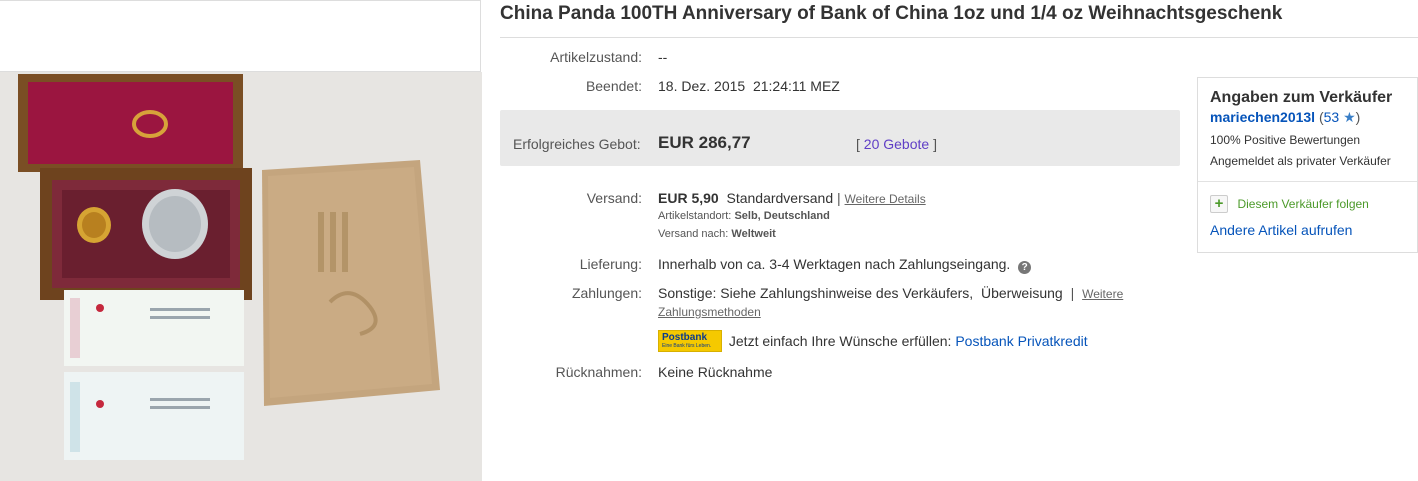 This screenshot has width=1418, height=481. I want to click on payments-more-link-cont: Zahlungsmethoden, so click(709, 312).